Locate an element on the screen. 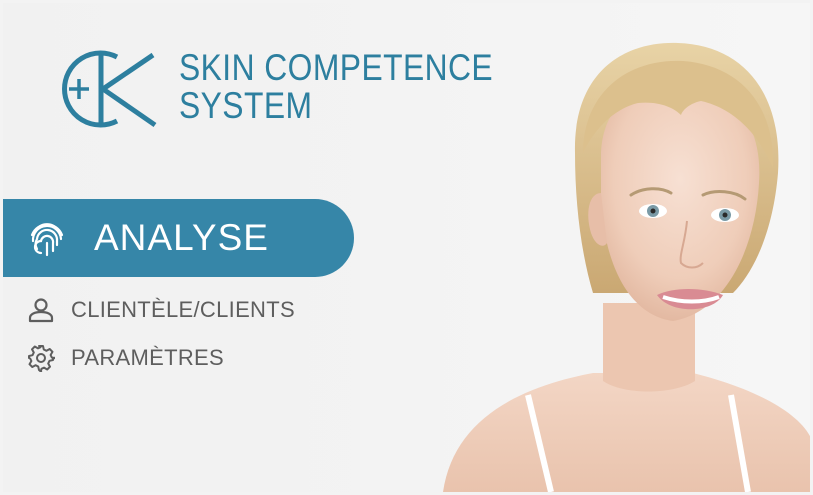 The width and height of the screenshot is (813, 495). nav-item-clients-label: CLIENTÈLE/CLIENTS is located at coordinates (183, 309).